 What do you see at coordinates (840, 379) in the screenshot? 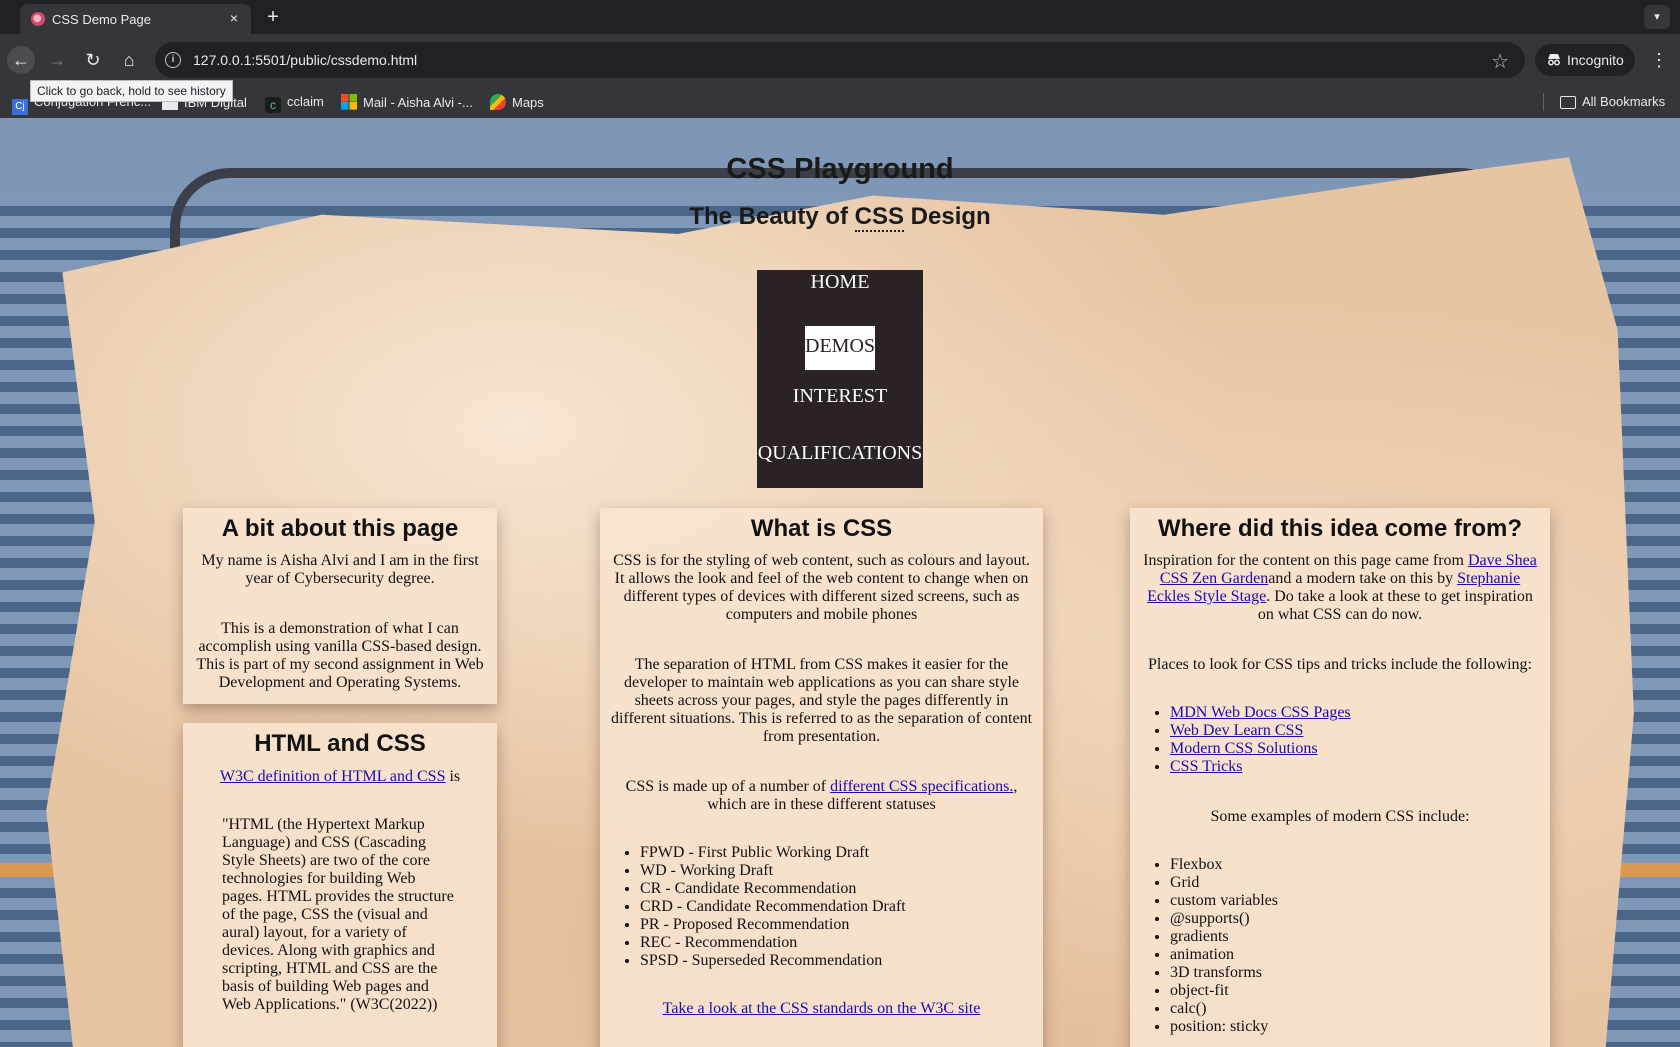
I see `site-nav: HOME DEMOS INTEREST QUALIFICATIONS` at bounding box center [840, 379].